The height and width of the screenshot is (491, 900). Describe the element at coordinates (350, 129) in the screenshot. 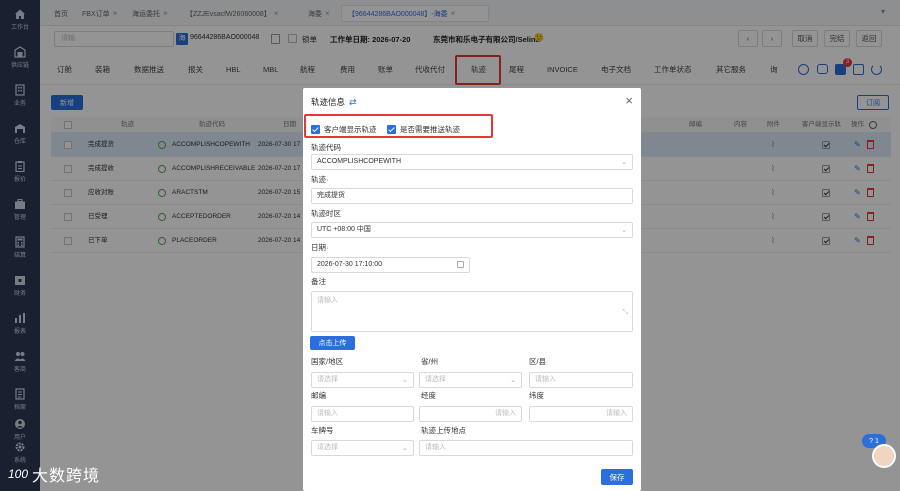

I see `checkbox-label: 客户端显示轨迹` at that location.